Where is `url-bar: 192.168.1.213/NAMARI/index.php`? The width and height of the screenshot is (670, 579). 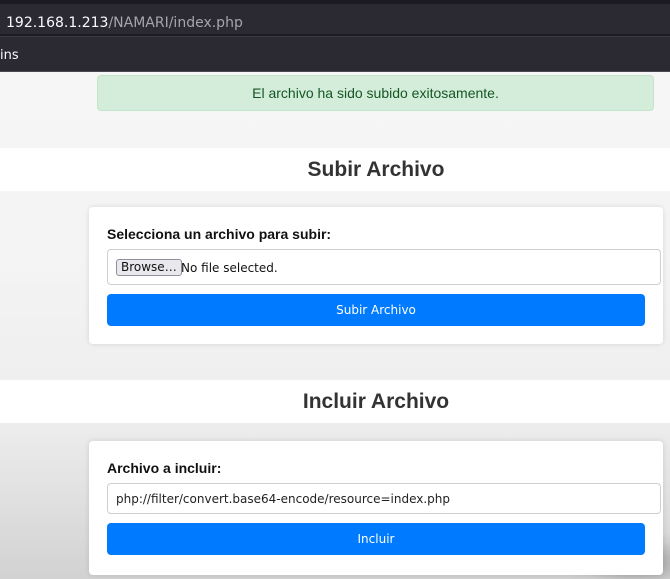
url-bar: 192.168.1.213/NAMARI/index.php is located at coordinates (335, 19).